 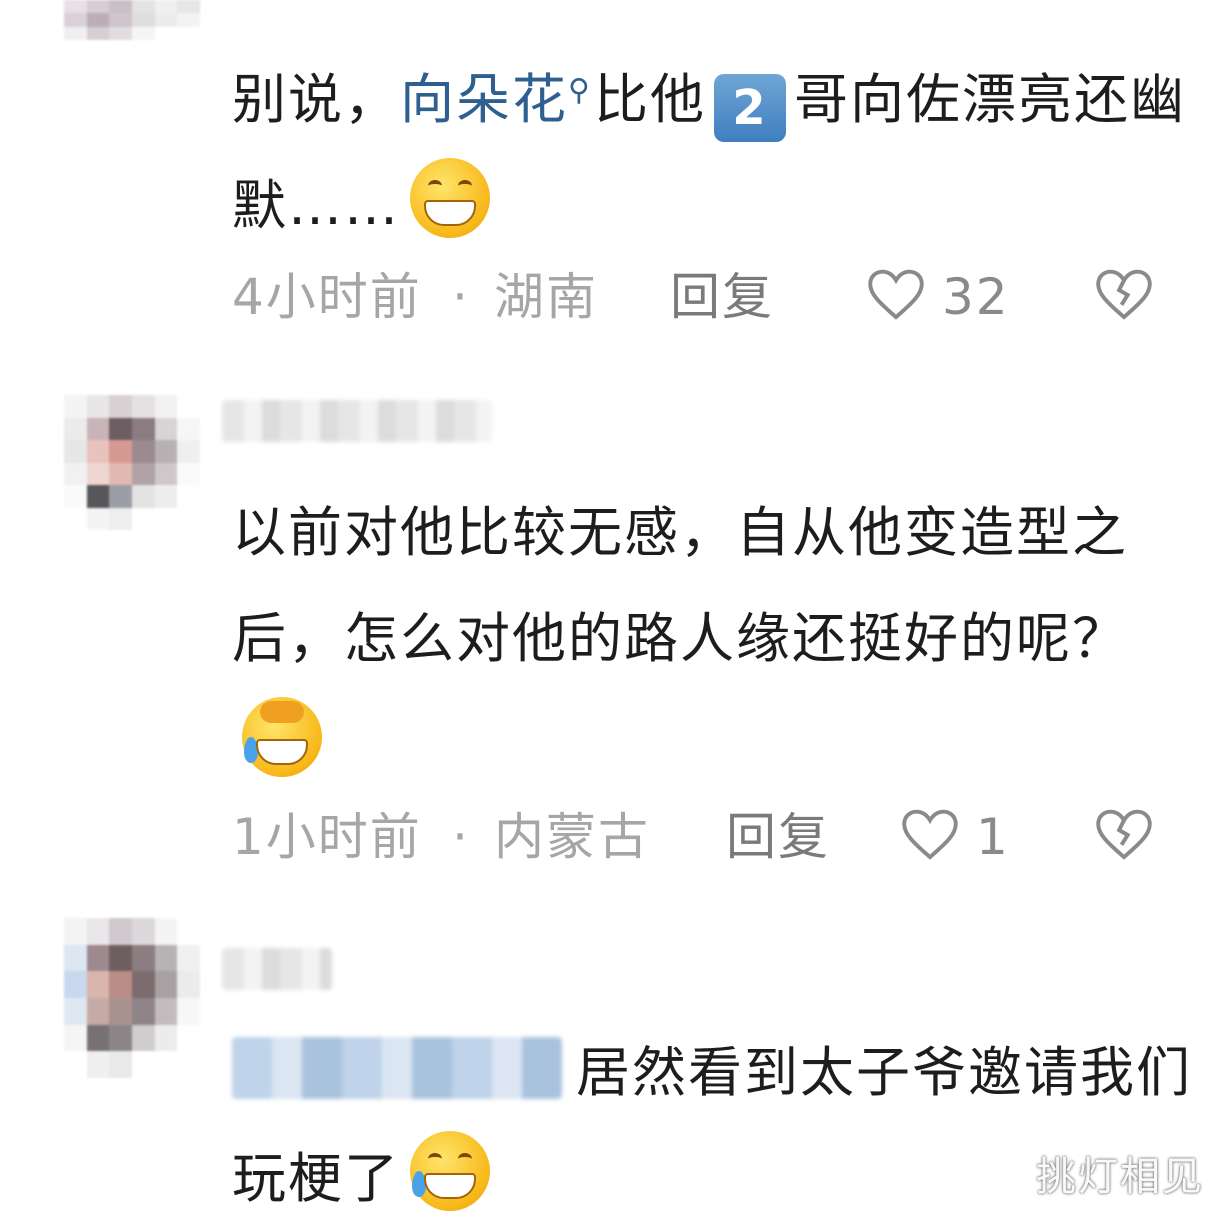 What do you see at coordinates (976, 297) in the screenshot?
I see `like-count: 32` at bounding box center [976, 297].